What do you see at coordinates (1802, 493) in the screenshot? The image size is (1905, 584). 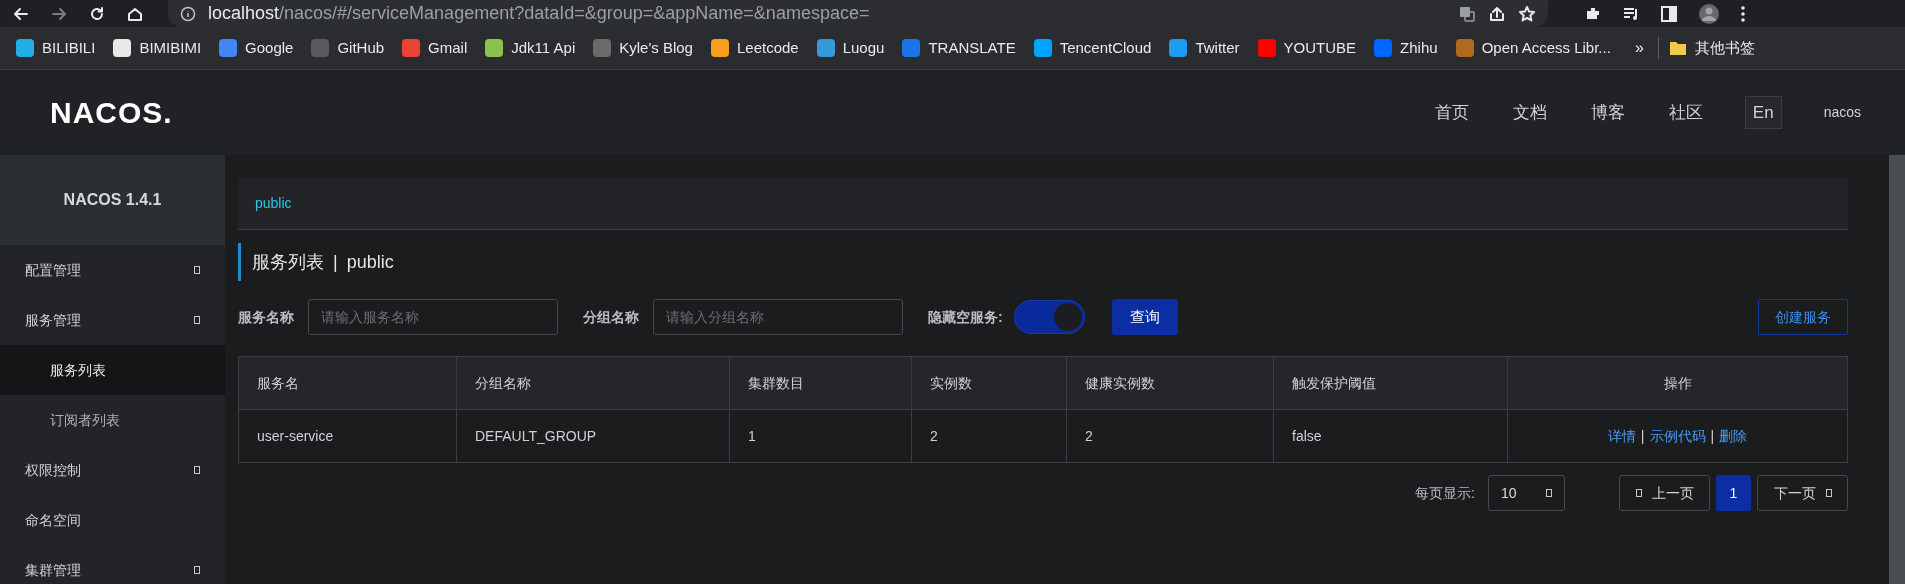 I see `next-page-button: 下一页` at bounding box center [1802, 493].